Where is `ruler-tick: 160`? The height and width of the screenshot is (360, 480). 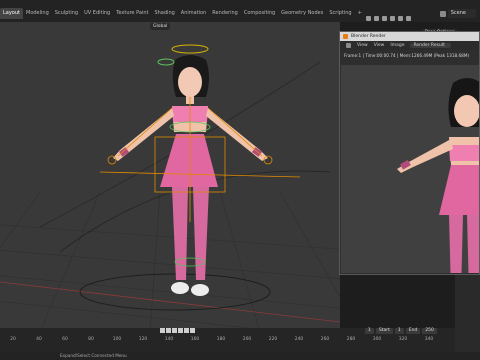 ruler-tick: 160 is located at coordinates (195, 339).